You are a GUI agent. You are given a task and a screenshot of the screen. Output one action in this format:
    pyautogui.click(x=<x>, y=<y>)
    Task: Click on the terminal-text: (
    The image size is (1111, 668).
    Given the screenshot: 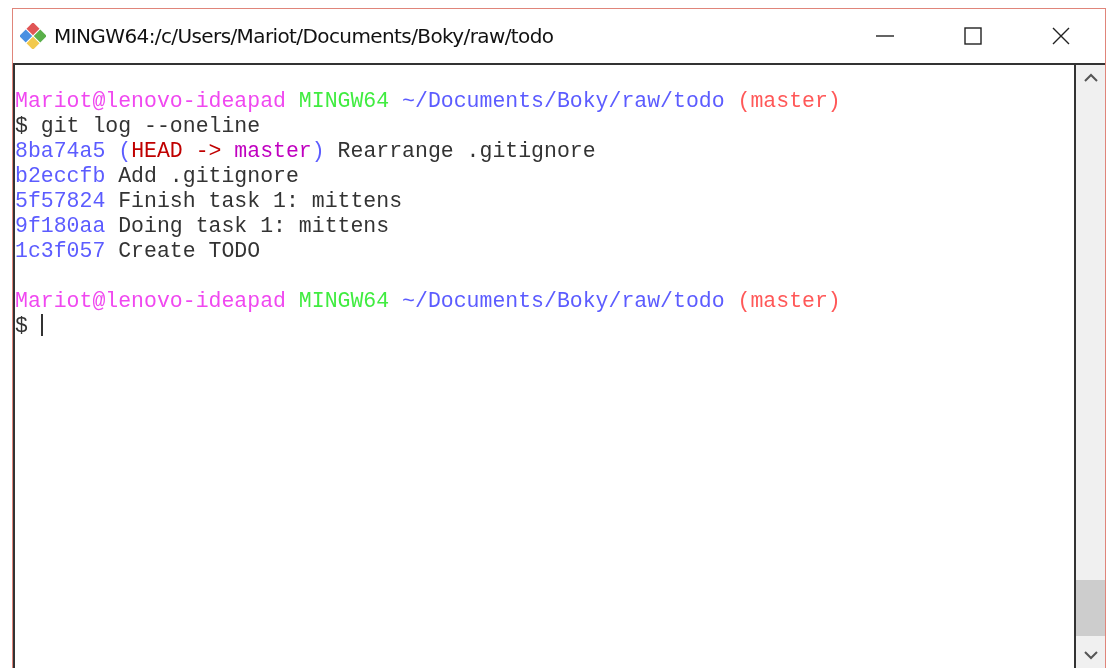 What is the action you would take?
    pyautogui.click(x=125, y=151)
    